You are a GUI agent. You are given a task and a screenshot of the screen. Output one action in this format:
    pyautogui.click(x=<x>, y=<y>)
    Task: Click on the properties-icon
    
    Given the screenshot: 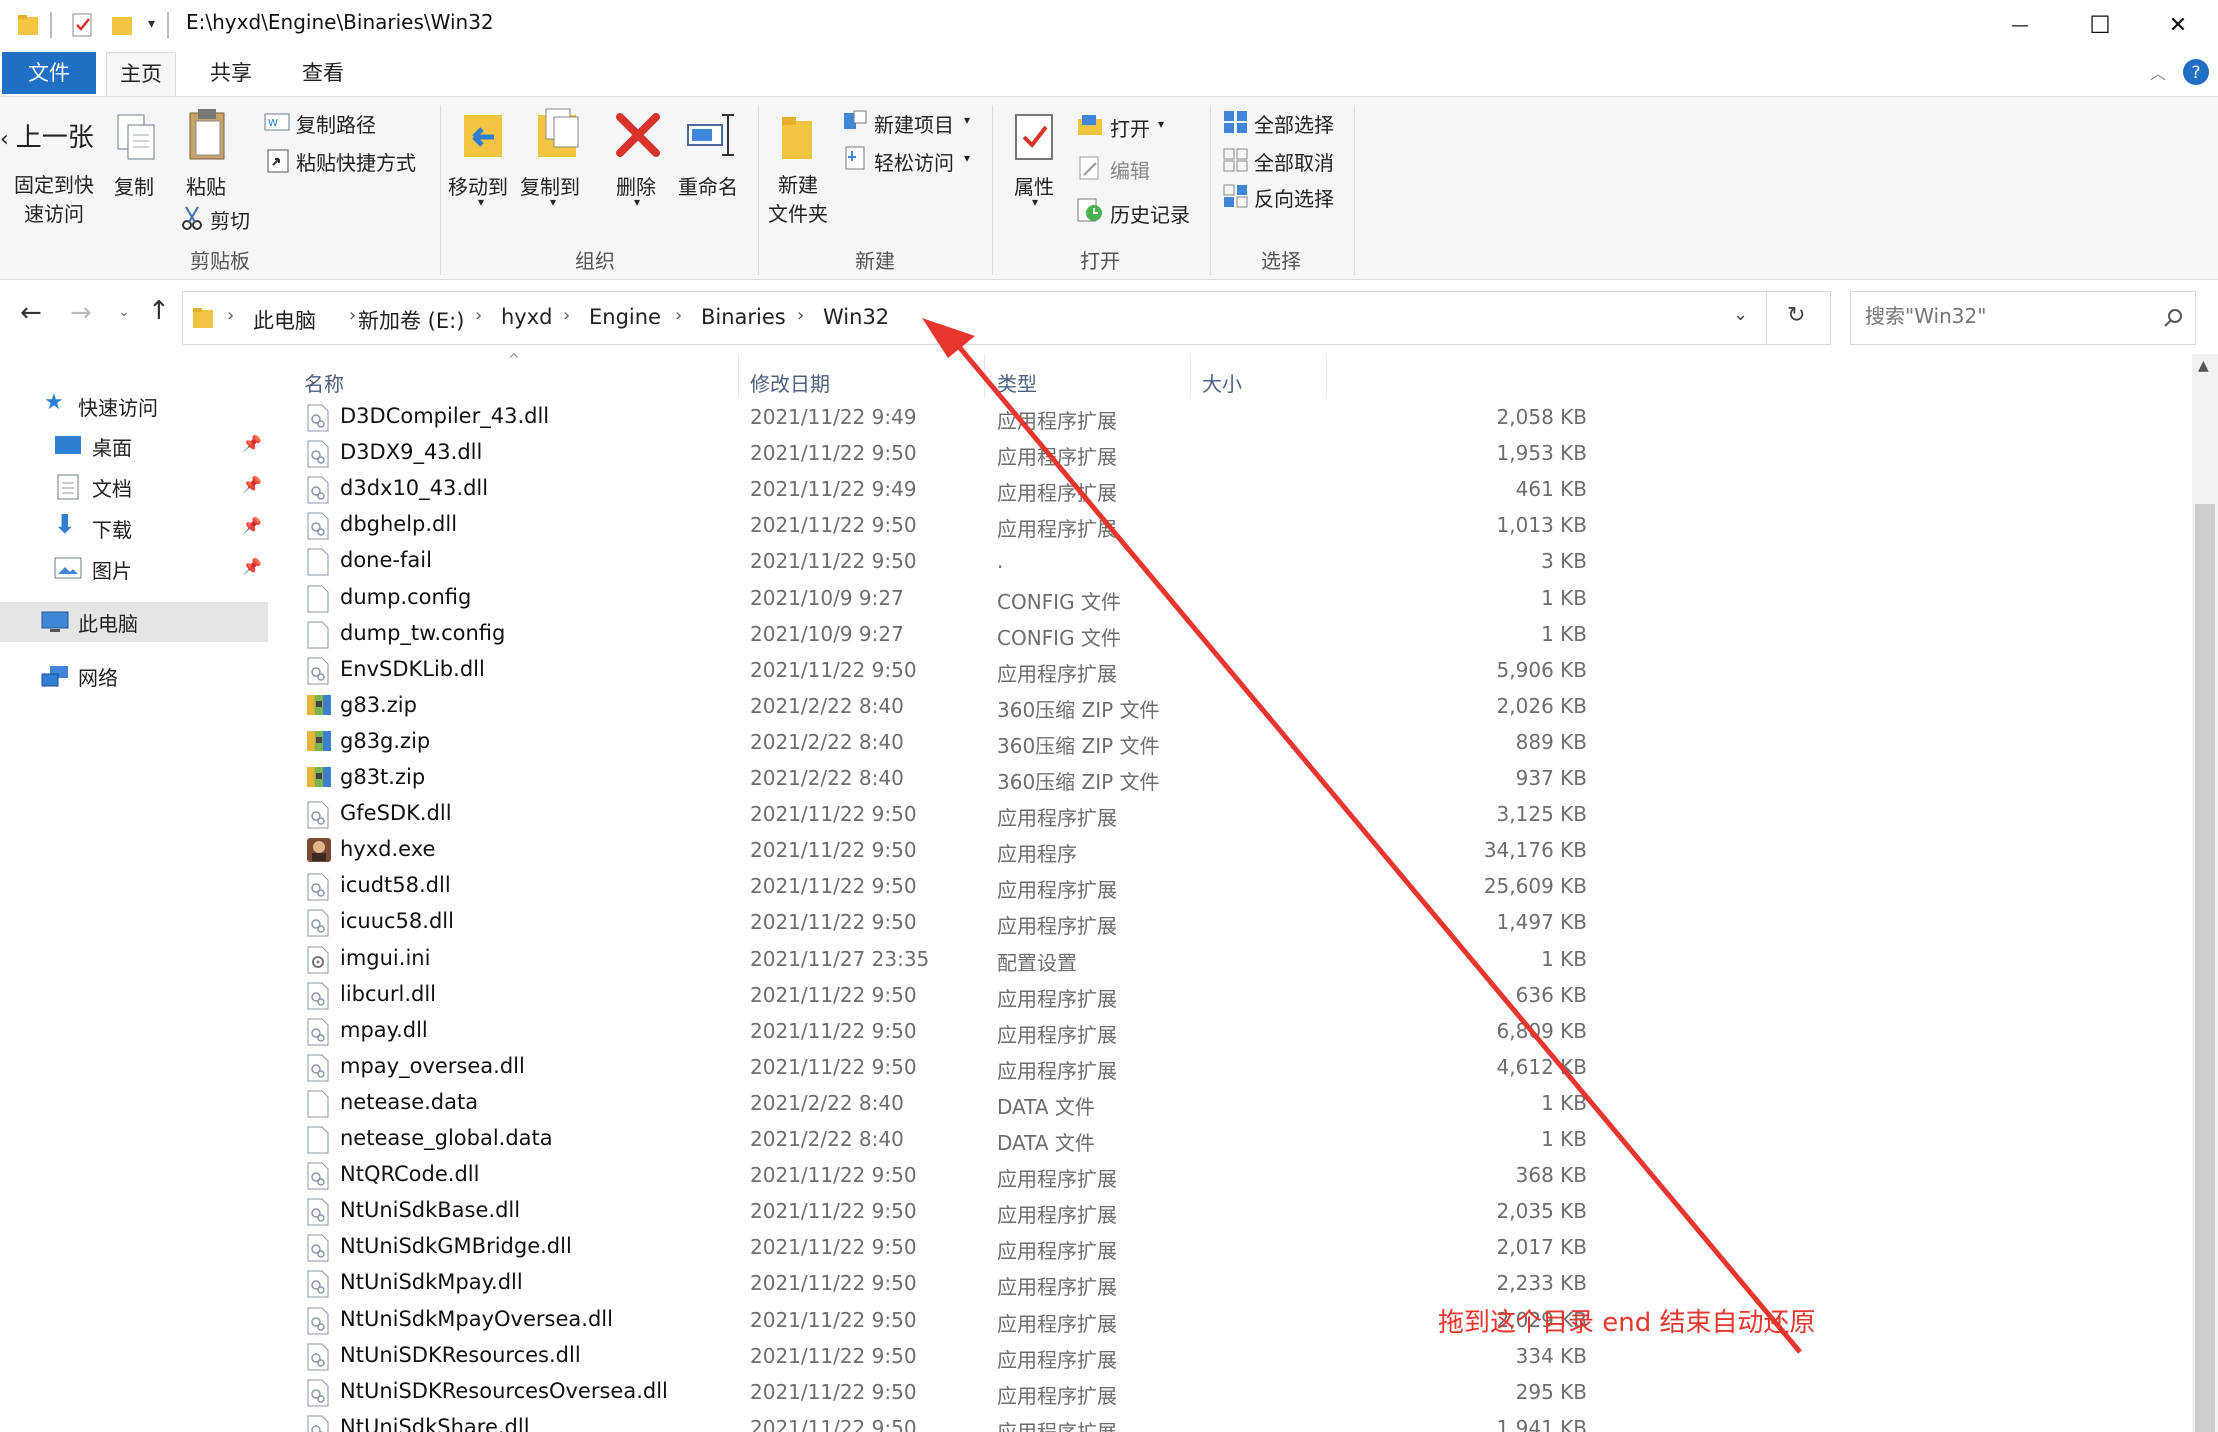 What is the action you would take?
    pyautogui.click(x=1035, y=137)
    